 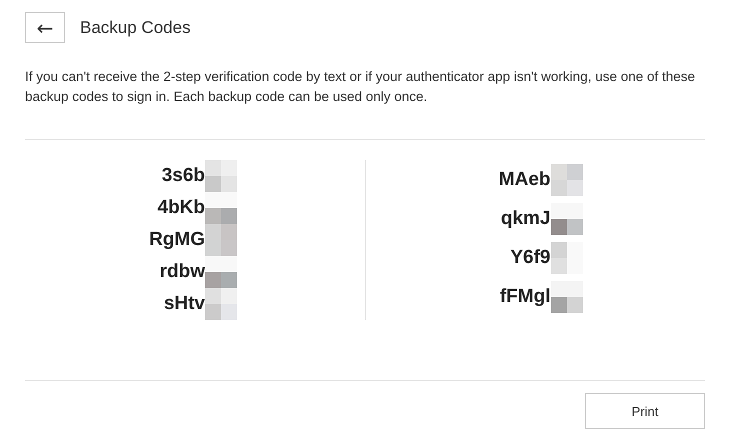 I want to click on page-title: Backup Codes, so click(x=135, y=28).